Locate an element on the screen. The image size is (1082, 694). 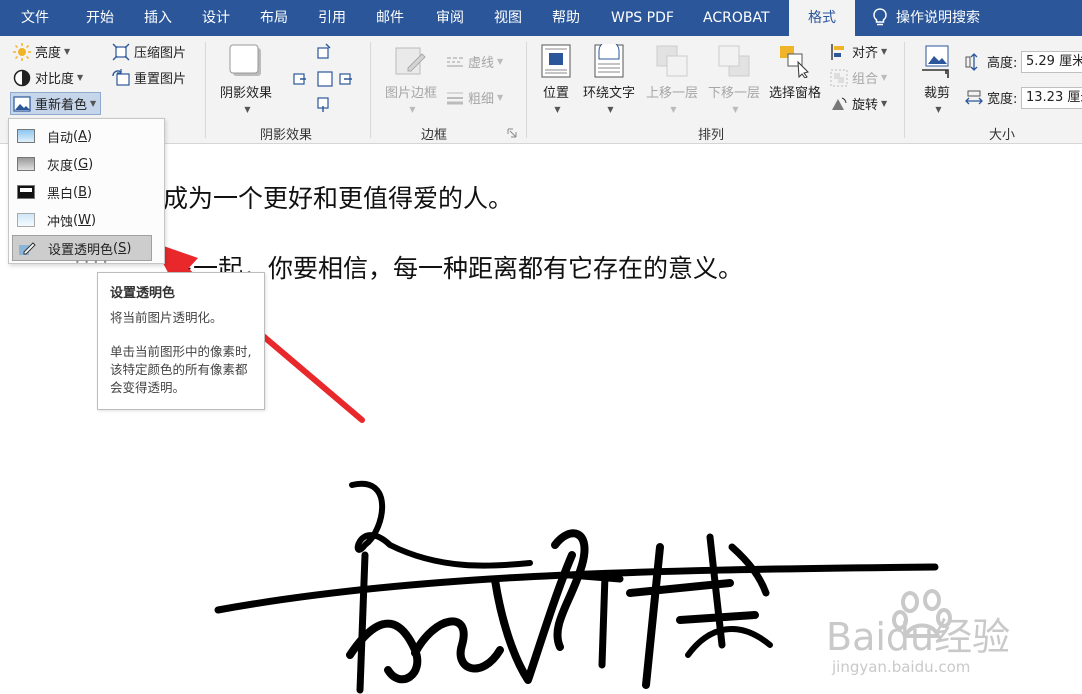
washout-swatch-icon is located at coordinates (26, 220).